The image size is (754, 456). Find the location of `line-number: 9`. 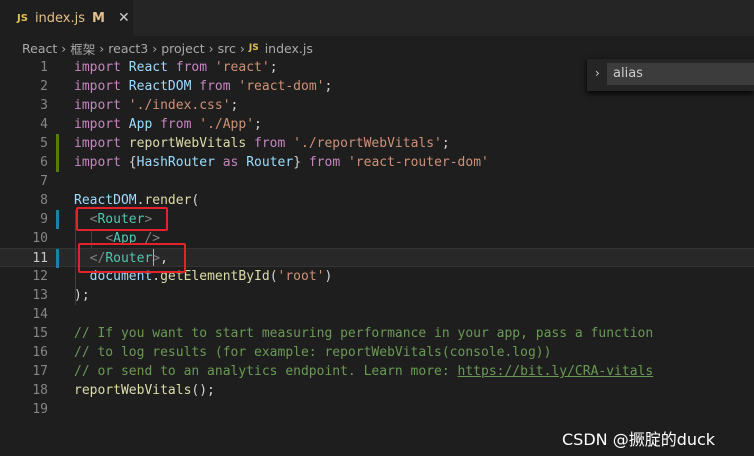

line-number: 9 is located at coordinates (44, 219).